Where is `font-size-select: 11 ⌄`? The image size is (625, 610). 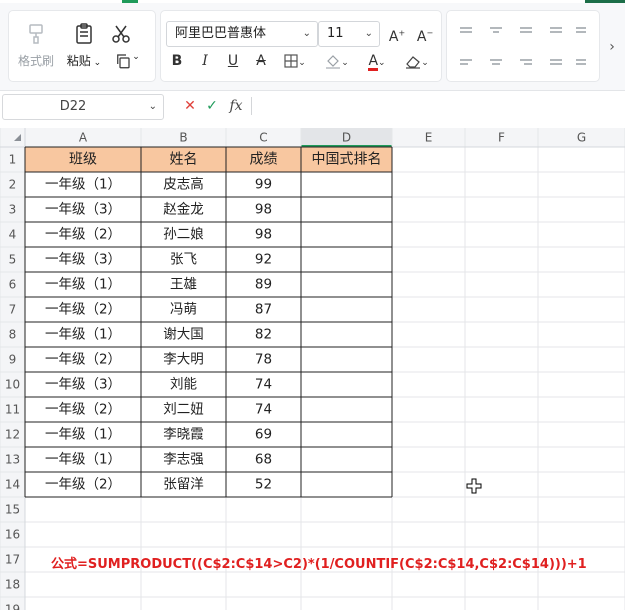 font-size-select: 11 ⌄ is located at coordinates (349, 34).